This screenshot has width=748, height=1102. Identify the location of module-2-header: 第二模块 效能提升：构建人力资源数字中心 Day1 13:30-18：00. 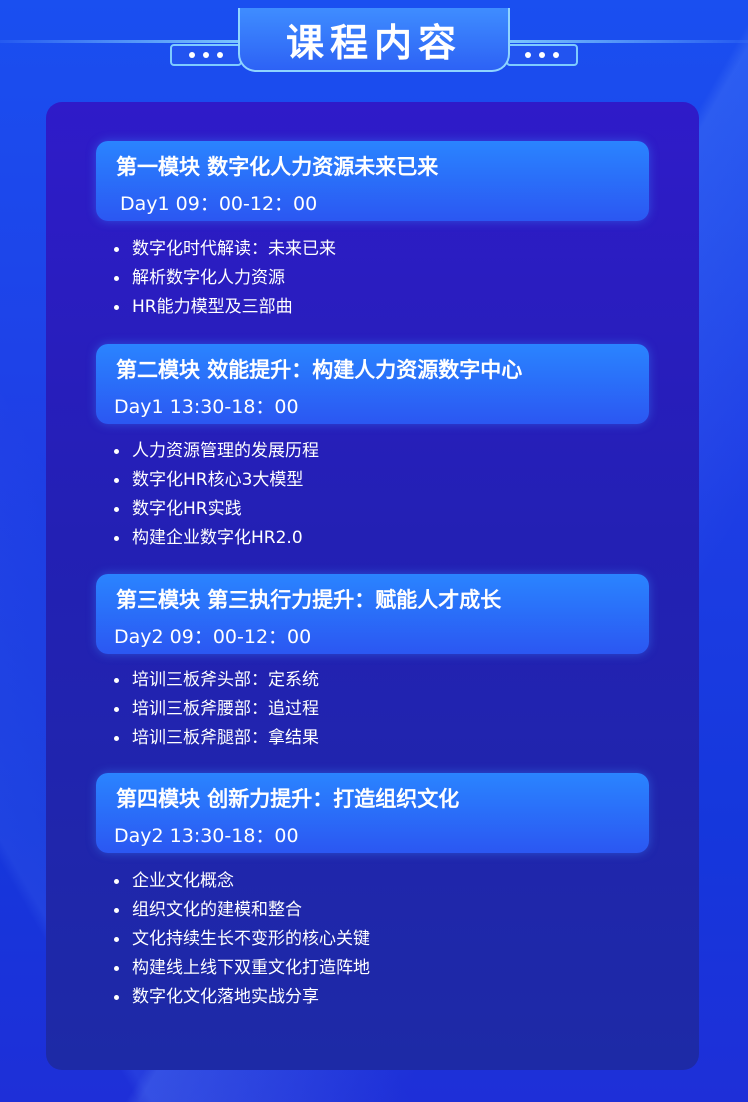
(372, 384).